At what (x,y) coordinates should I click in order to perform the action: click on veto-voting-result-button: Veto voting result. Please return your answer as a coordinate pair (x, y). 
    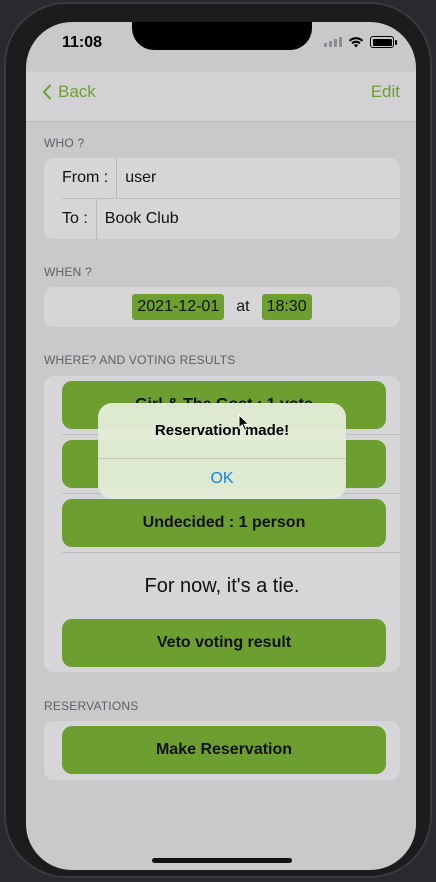
    Looking at the image, I should click on (224, 643).